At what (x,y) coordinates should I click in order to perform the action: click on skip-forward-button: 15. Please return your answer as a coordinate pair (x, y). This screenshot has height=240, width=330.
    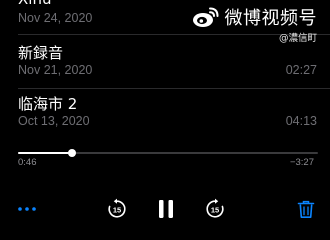
    Looking at the image, I should click on (215, 209).